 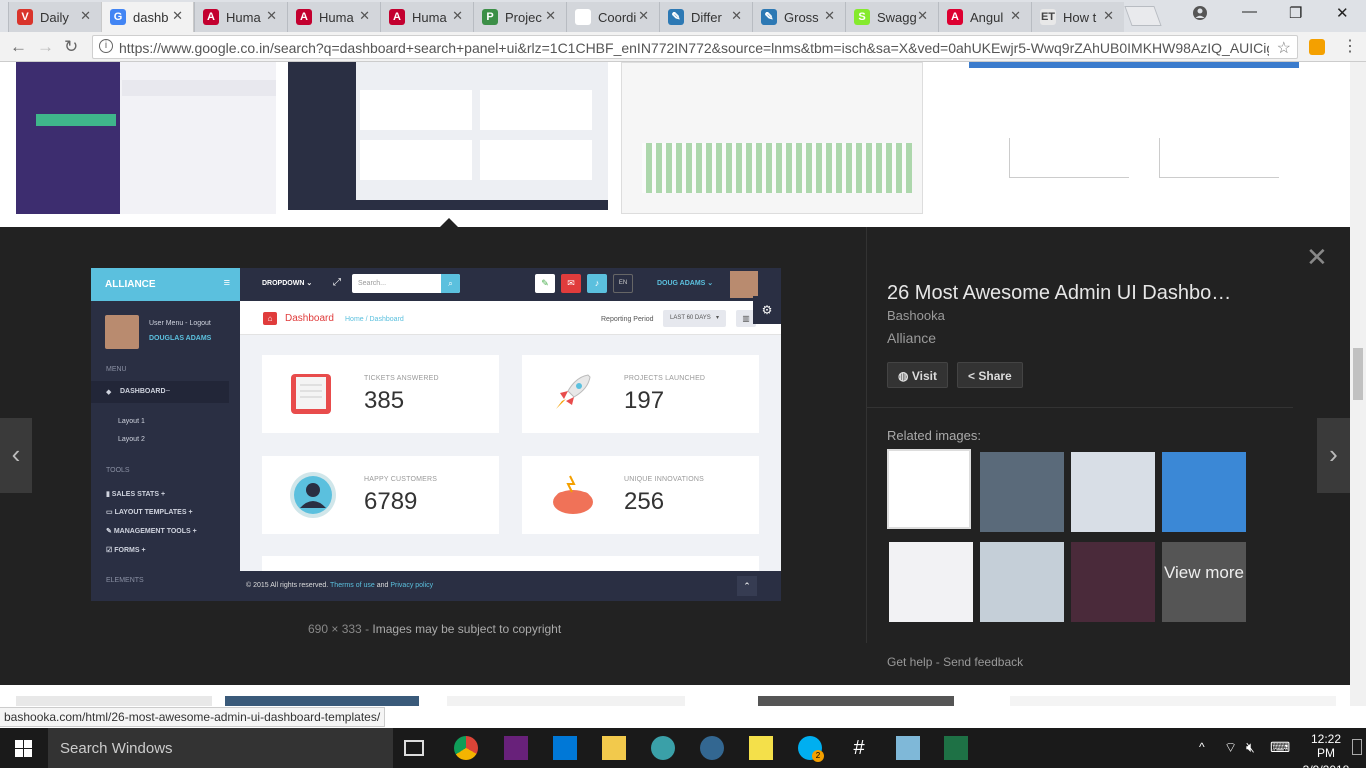 What do you see at coordinates (798, 17) in the screenshot?
I see `browser-tab: ✎ Gross ✕` at bounding box center [798, 17].